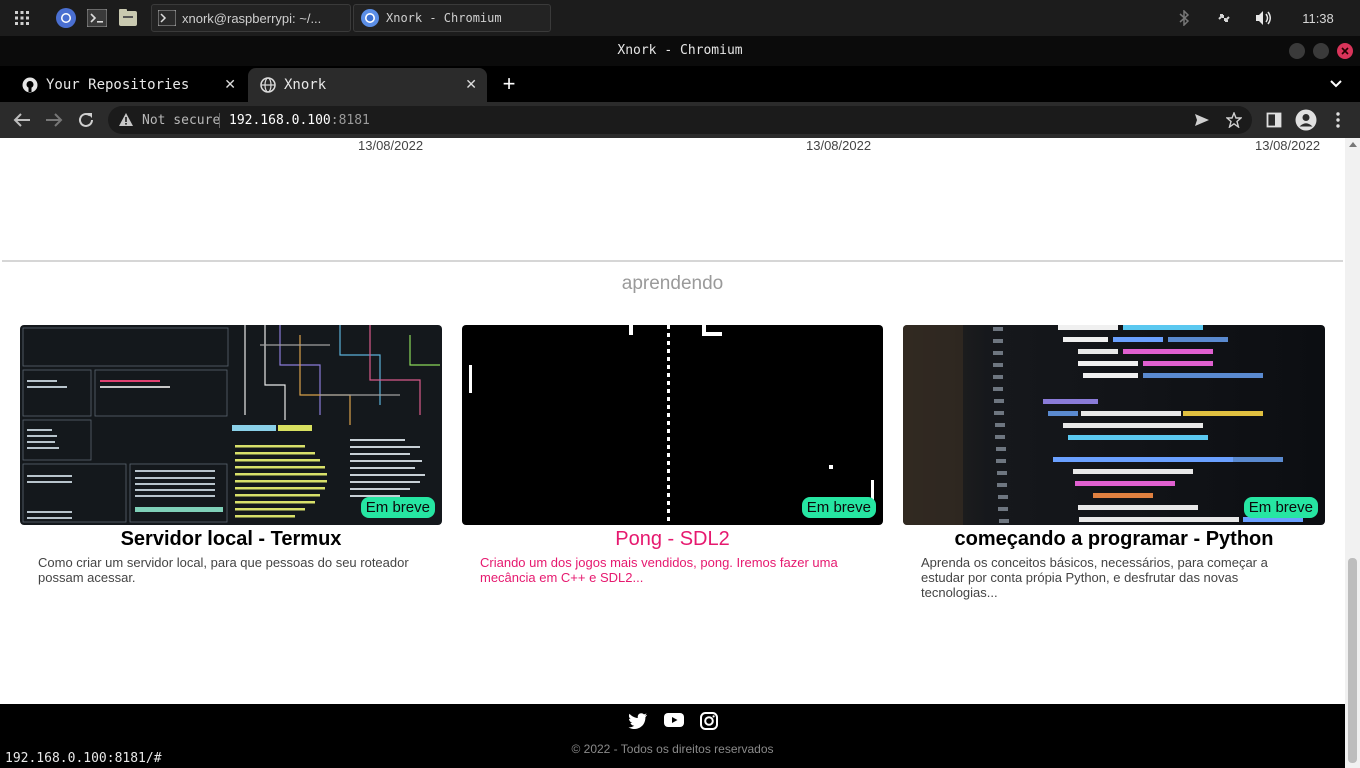 This screenshot has height=768, width=1360. I want to click on apps-menu-icon, so click(22, 18).